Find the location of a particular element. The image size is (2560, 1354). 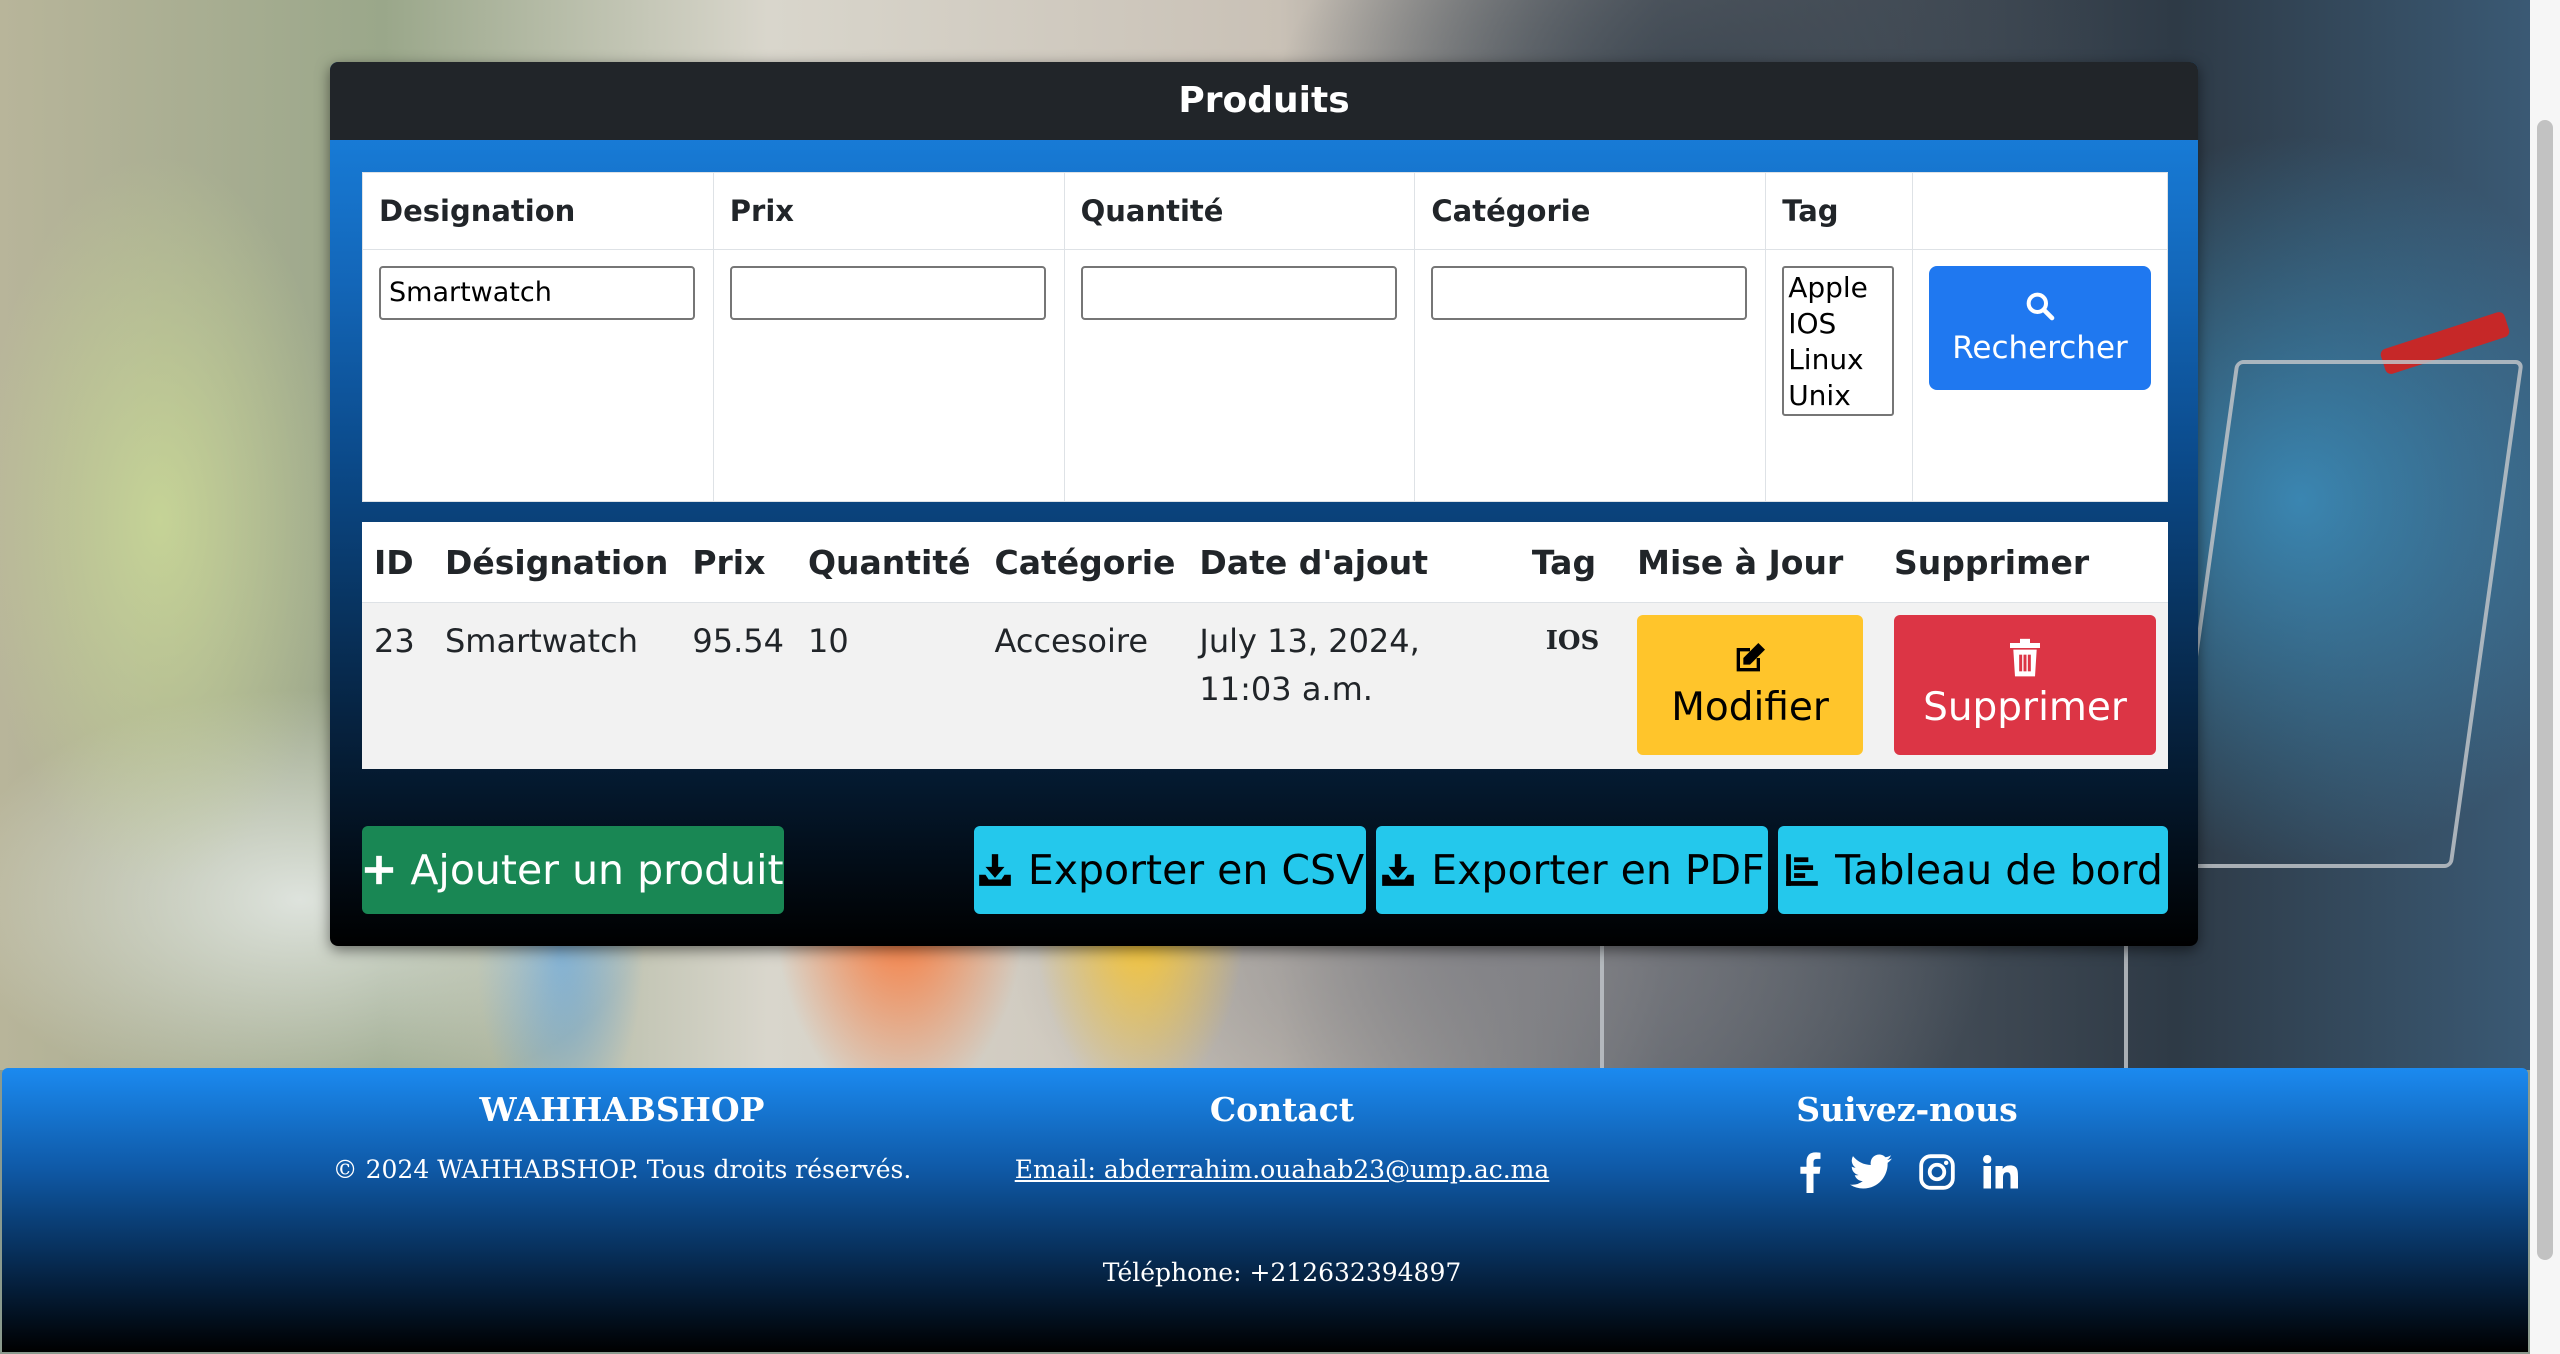

col-header-quantite: Quantité is located at coordinates (889, 562).